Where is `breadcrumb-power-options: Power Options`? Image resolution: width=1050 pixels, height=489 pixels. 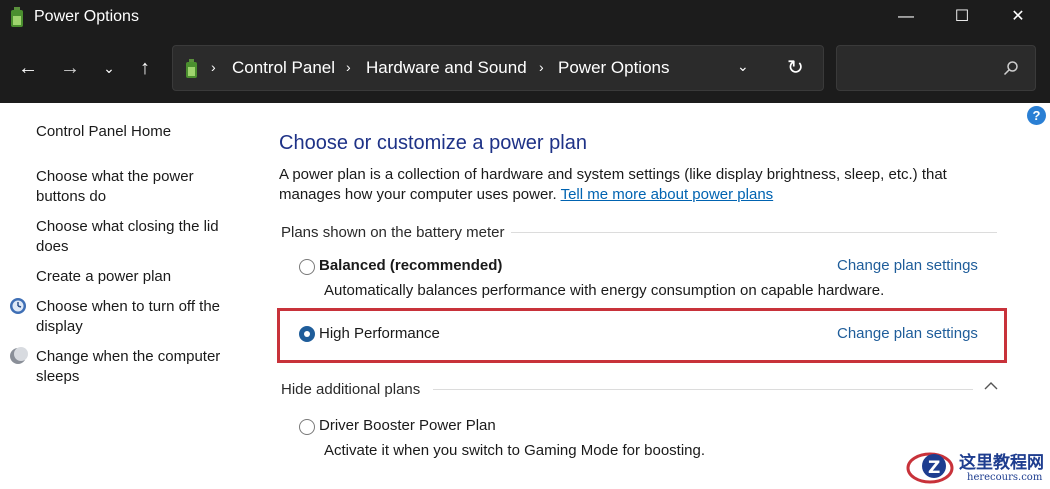
breadcrumb-power-options: Power Options is located at coordinates (614, 68).